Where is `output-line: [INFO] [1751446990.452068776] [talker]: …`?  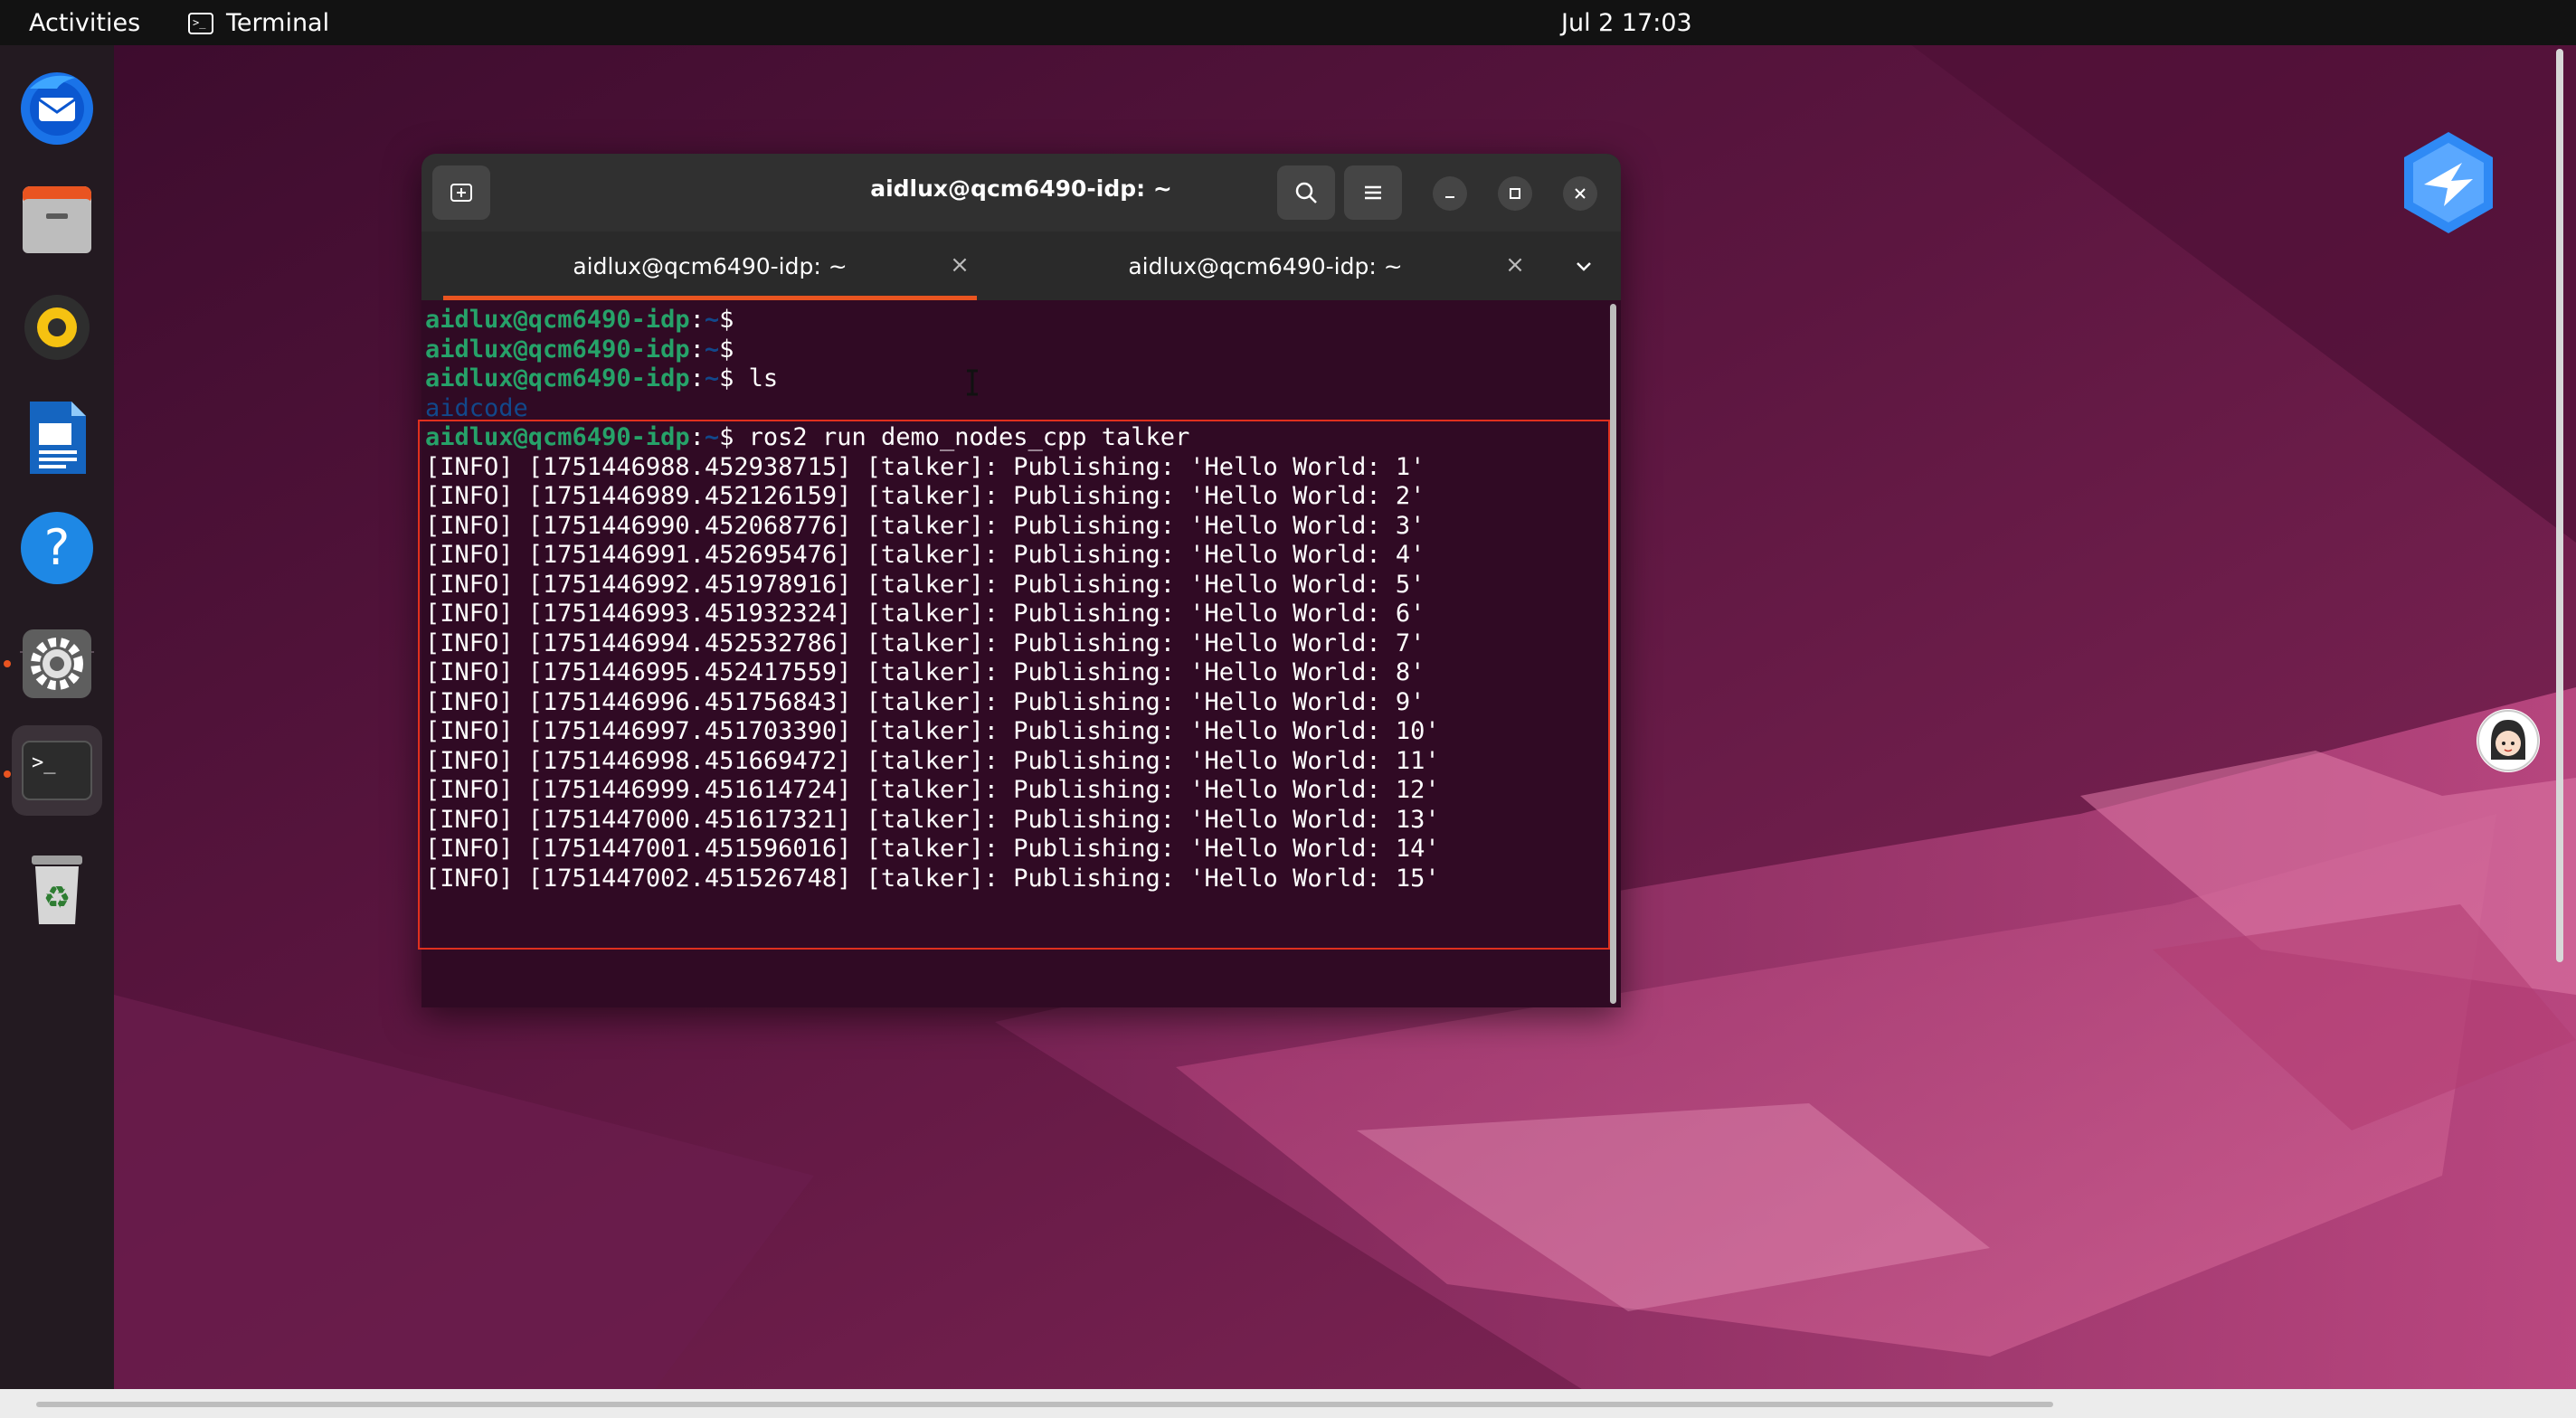
output-line: [INFO] [1751446990.452068776] [talker]: … is located at coordinates (925, 525).